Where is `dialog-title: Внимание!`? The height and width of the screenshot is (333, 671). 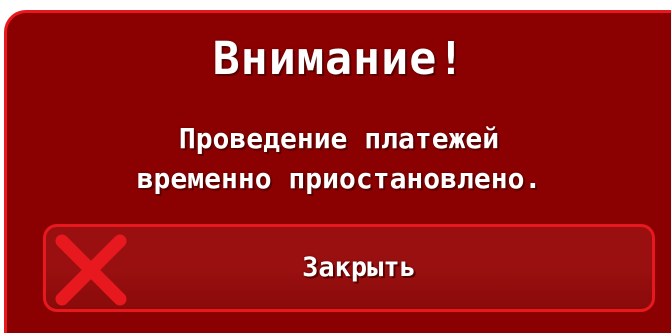
dialog-title: Внимание! is located at coordinates (339, 58).